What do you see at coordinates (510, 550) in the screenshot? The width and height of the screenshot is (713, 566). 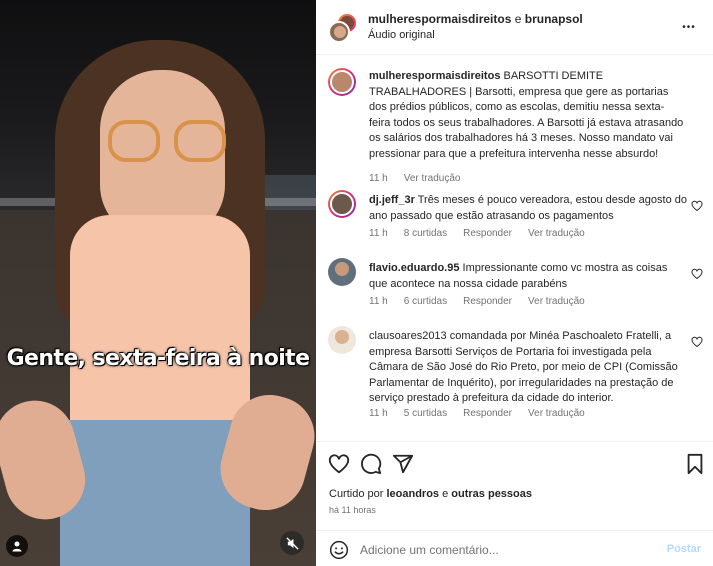 I see `comment-input` at bounding box center [510, 550].